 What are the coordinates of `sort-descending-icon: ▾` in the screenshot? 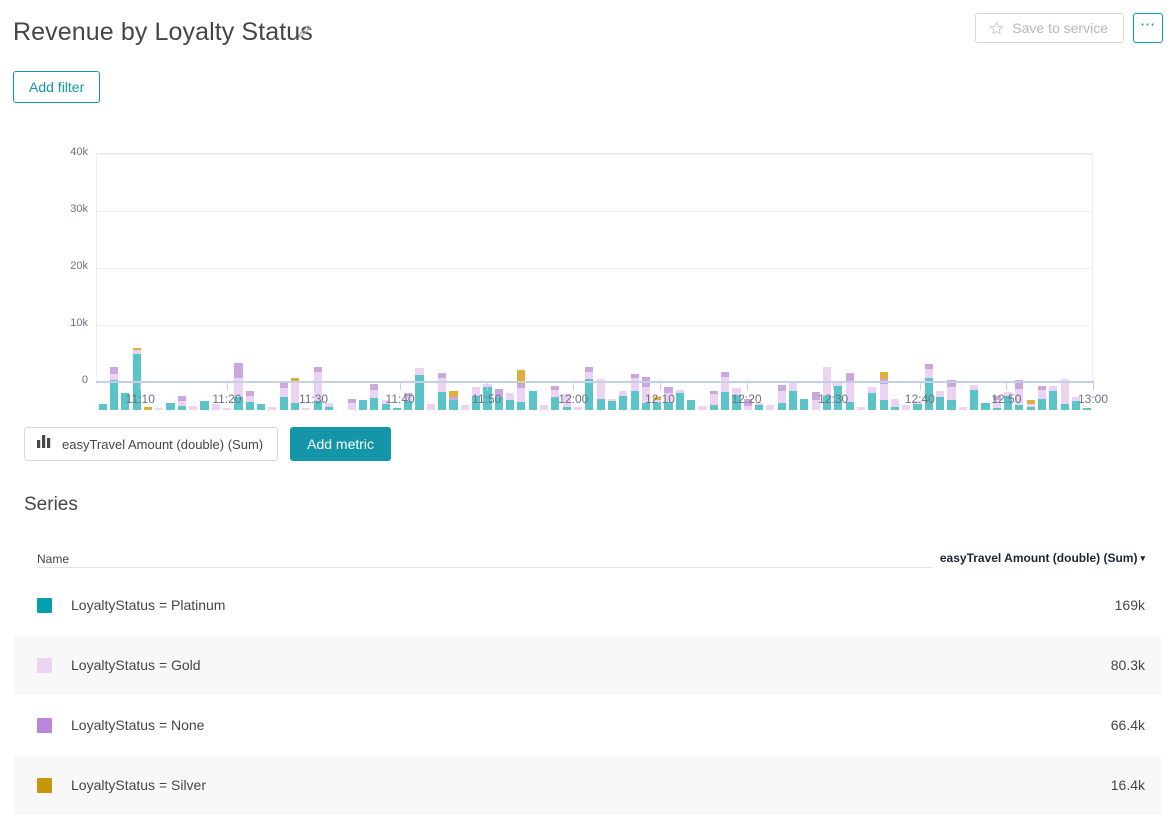 It's located at (1142, 558).